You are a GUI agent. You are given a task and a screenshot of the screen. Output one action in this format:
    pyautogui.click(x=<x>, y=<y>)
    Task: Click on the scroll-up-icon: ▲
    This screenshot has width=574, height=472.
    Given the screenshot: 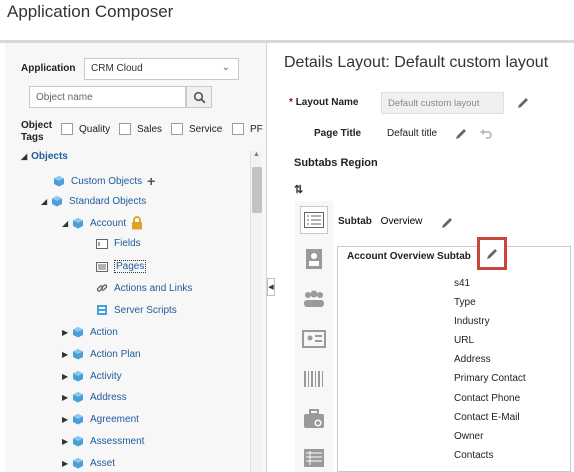 What is the action you would take?
    pyautogui.click(x=256, y=154)
    